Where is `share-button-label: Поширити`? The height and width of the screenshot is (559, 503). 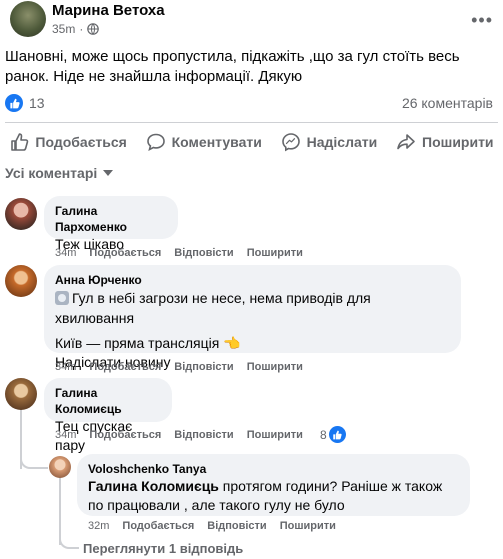 share-button-label: Поширити is located at coordinates (458, 142).